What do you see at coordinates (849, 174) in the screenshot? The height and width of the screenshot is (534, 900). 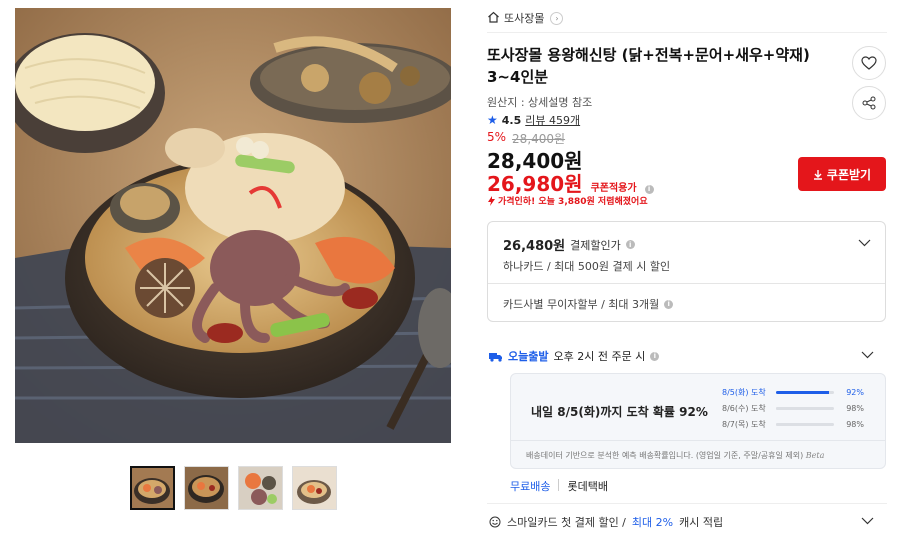 I see `coupon-button-label: 쿠폰받기` at bounding box center [849, 174].